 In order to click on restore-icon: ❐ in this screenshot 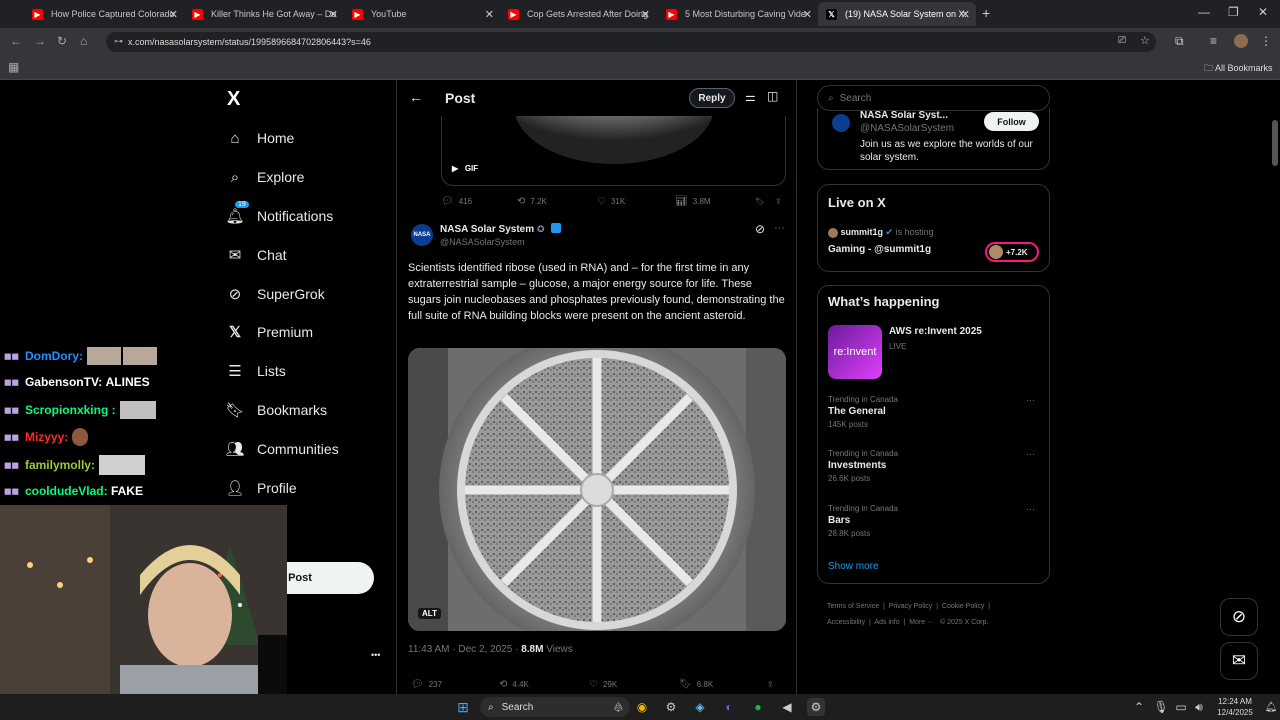, I will do `click(1233, 12)`.